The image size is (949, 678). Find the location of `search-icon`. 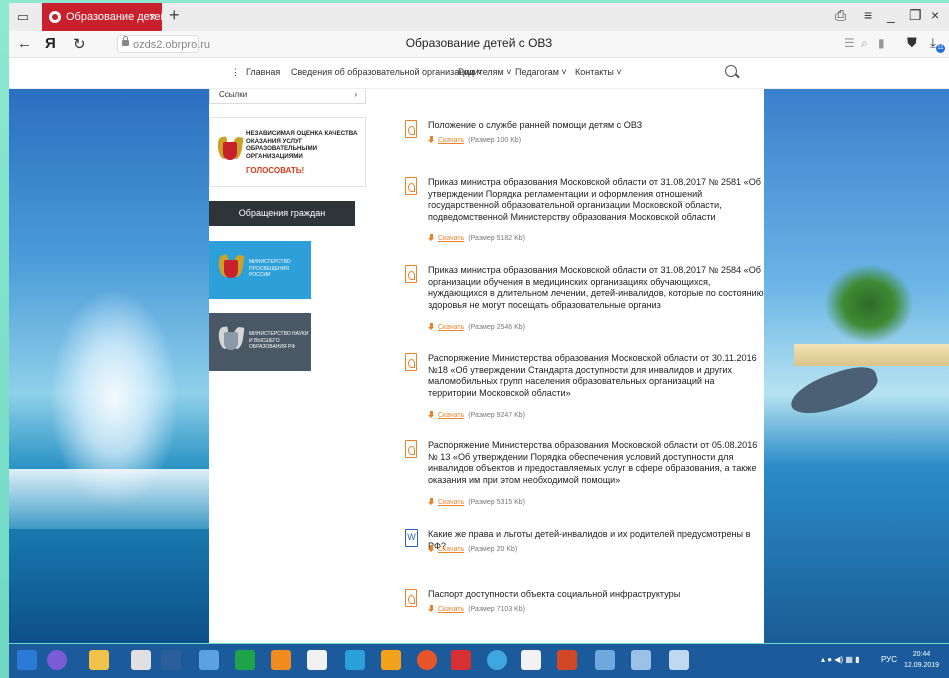

search-icon is located at coordinates (731, 71).